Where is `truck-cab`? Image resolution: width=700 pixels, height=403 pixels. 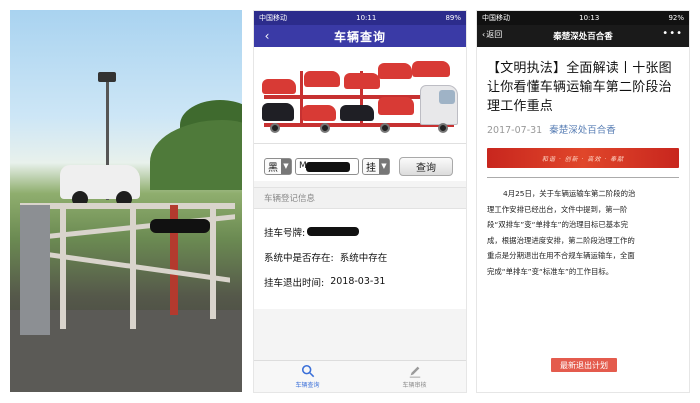
truck-cab is located at coordinates (439, 105).